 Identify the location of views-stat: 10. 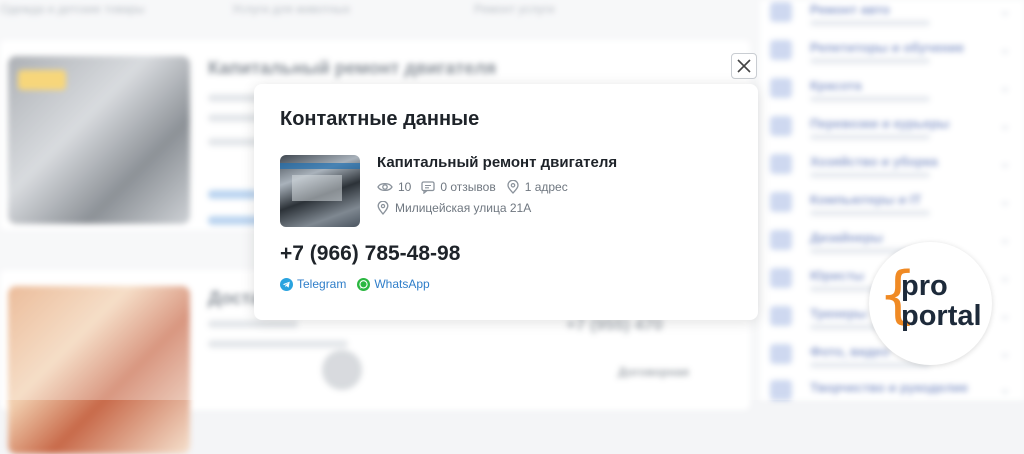
(394, 187).